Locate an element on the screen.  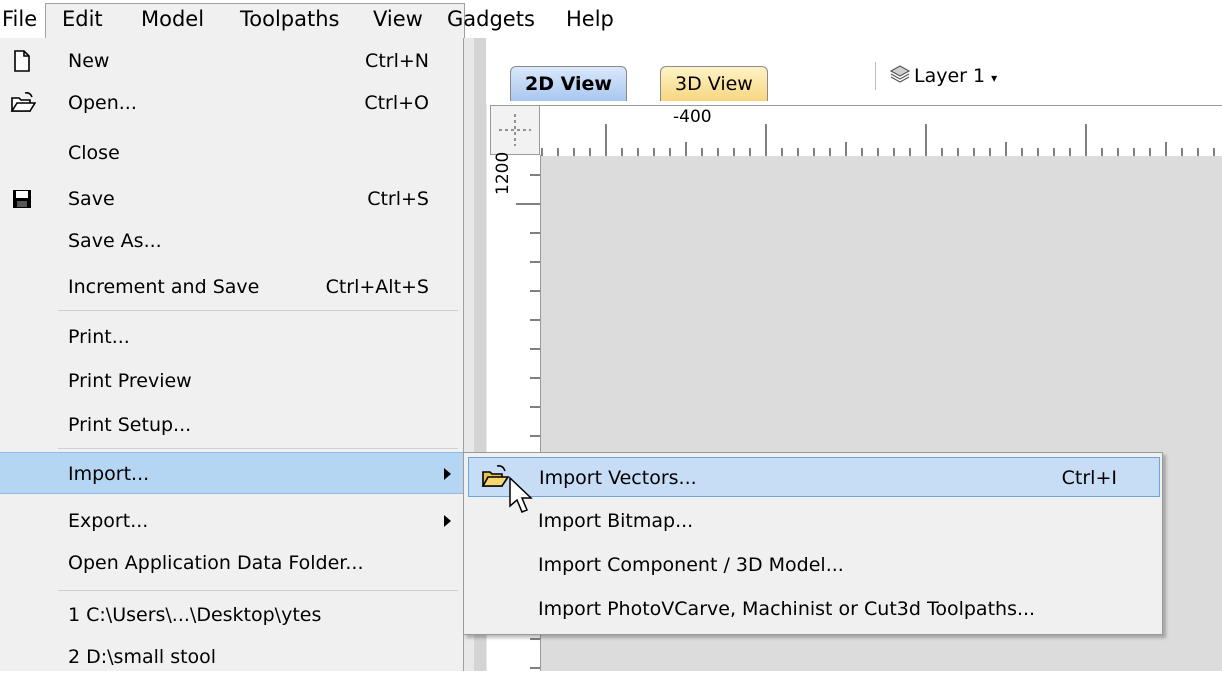
layer-dropdown: Layer 1 ▾ is located at coordinates (943, 77).